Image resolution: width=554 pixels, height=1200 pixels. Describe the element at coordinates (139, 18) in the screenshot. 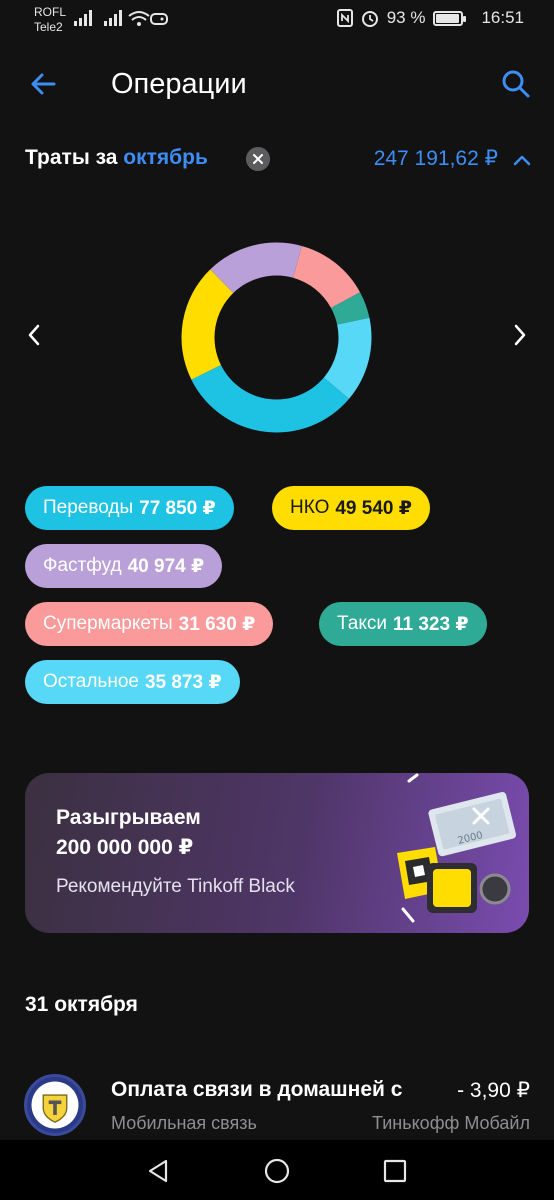

I see `wifi-icon` at that location.